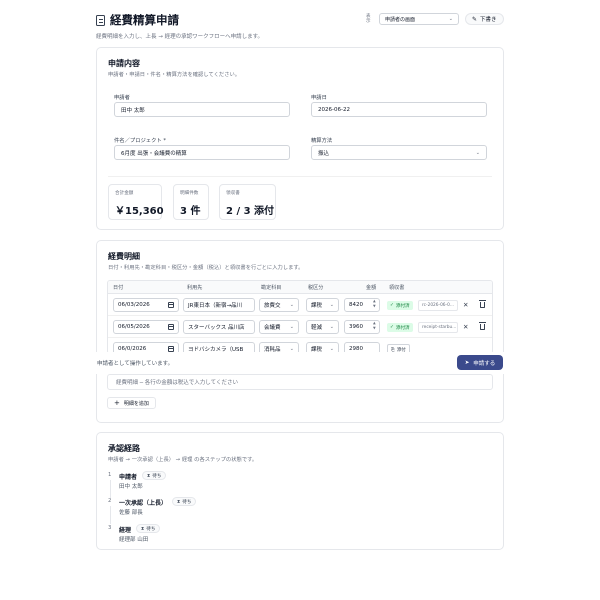  What do you see at coordinates (356, 327) in the screenshot?
I see `amount-value: 3960` at bounding box center [356, 327].